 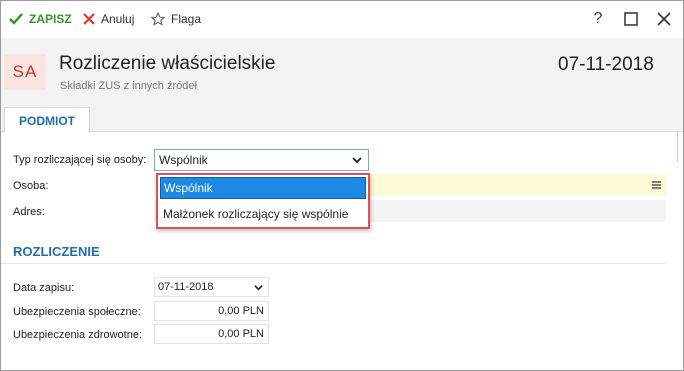 I want to click on check-icon, so click(x=16, y=19).